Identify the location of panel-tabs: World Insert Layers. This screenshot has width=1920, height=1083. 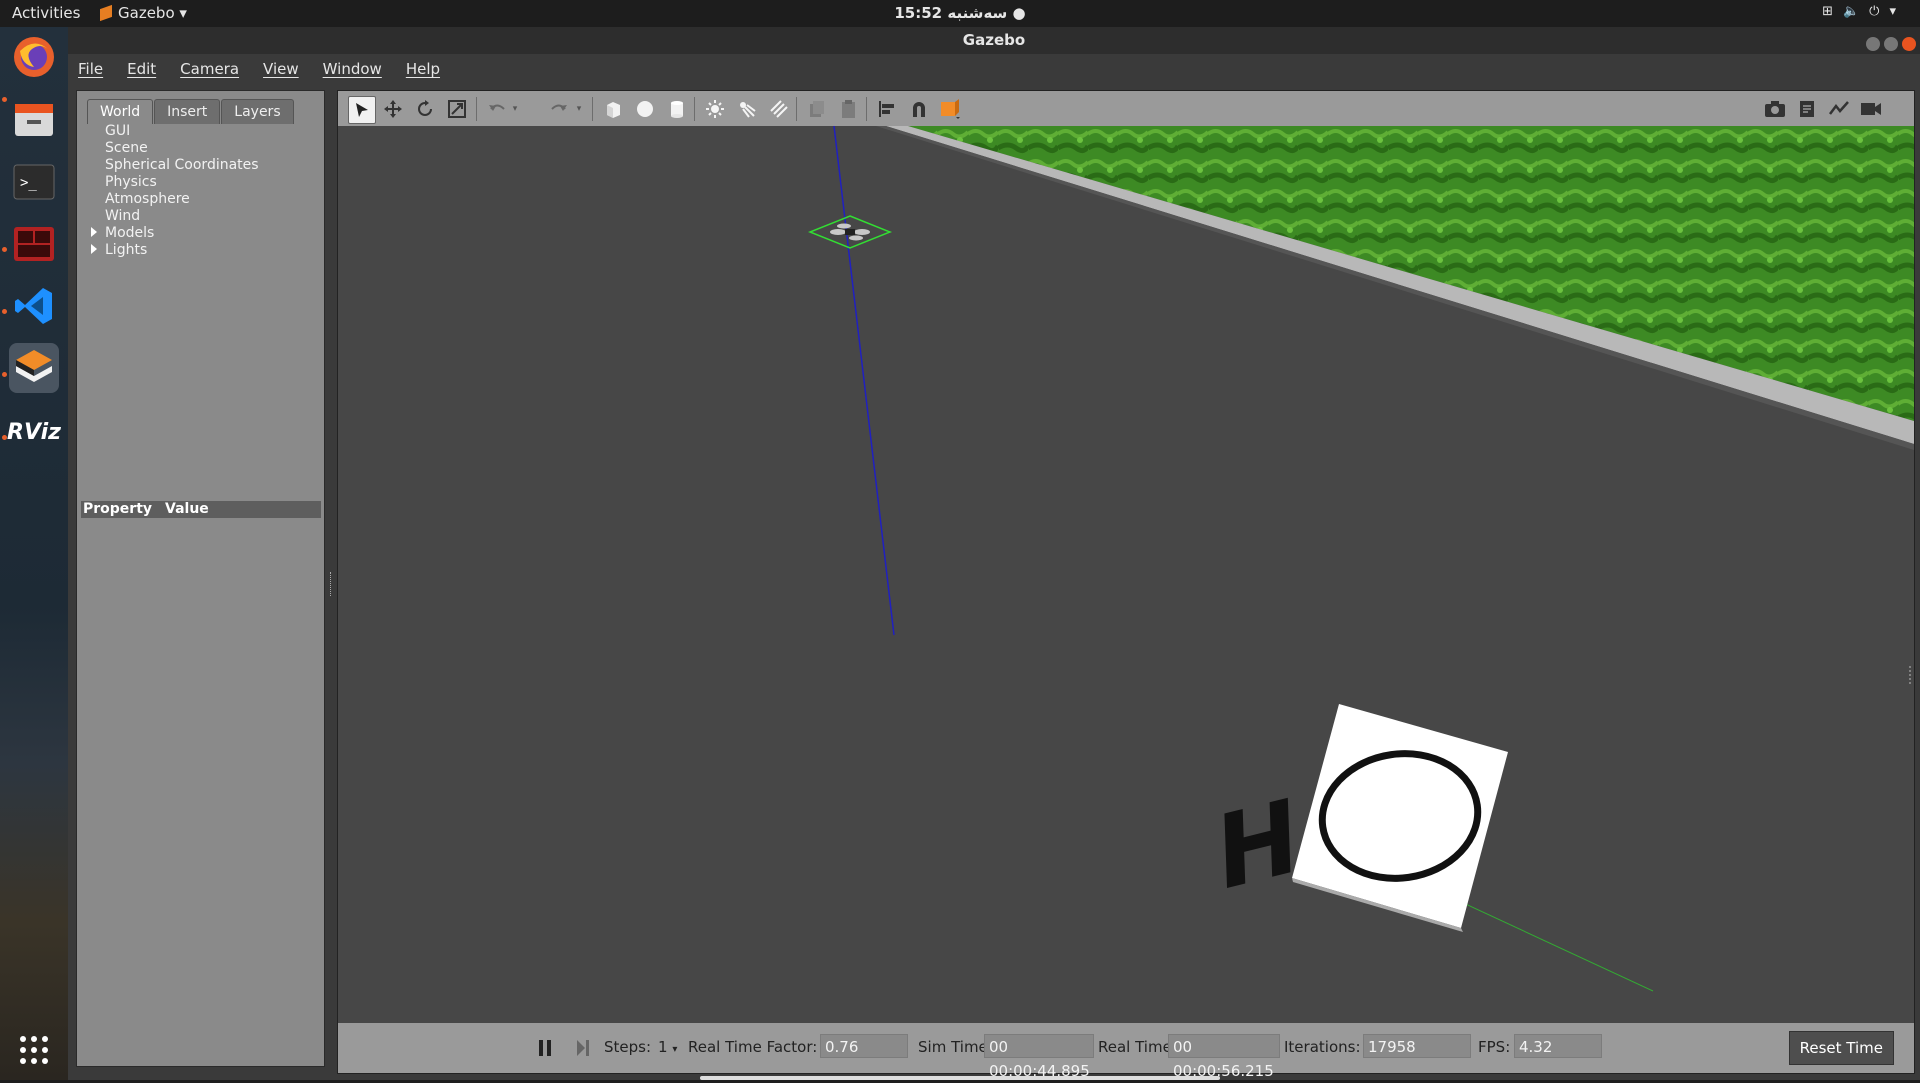
(191, 112).